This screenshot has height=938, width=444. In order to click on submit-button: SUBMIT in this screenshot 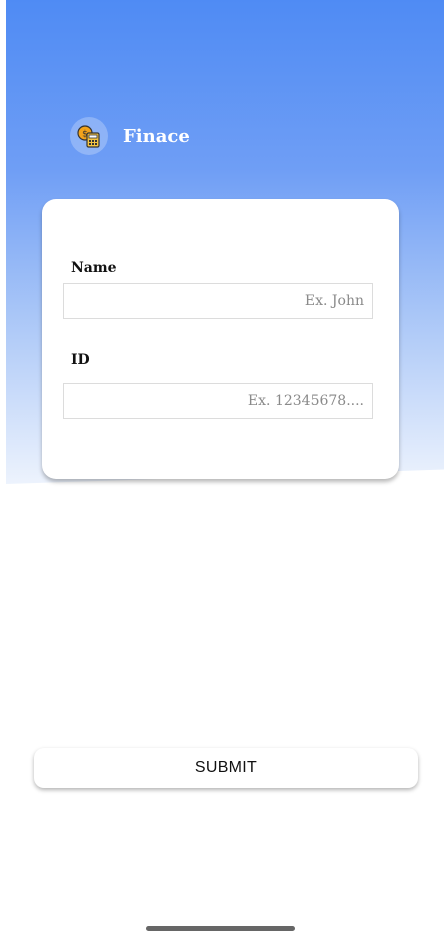, I will do `click(226, 768)`.